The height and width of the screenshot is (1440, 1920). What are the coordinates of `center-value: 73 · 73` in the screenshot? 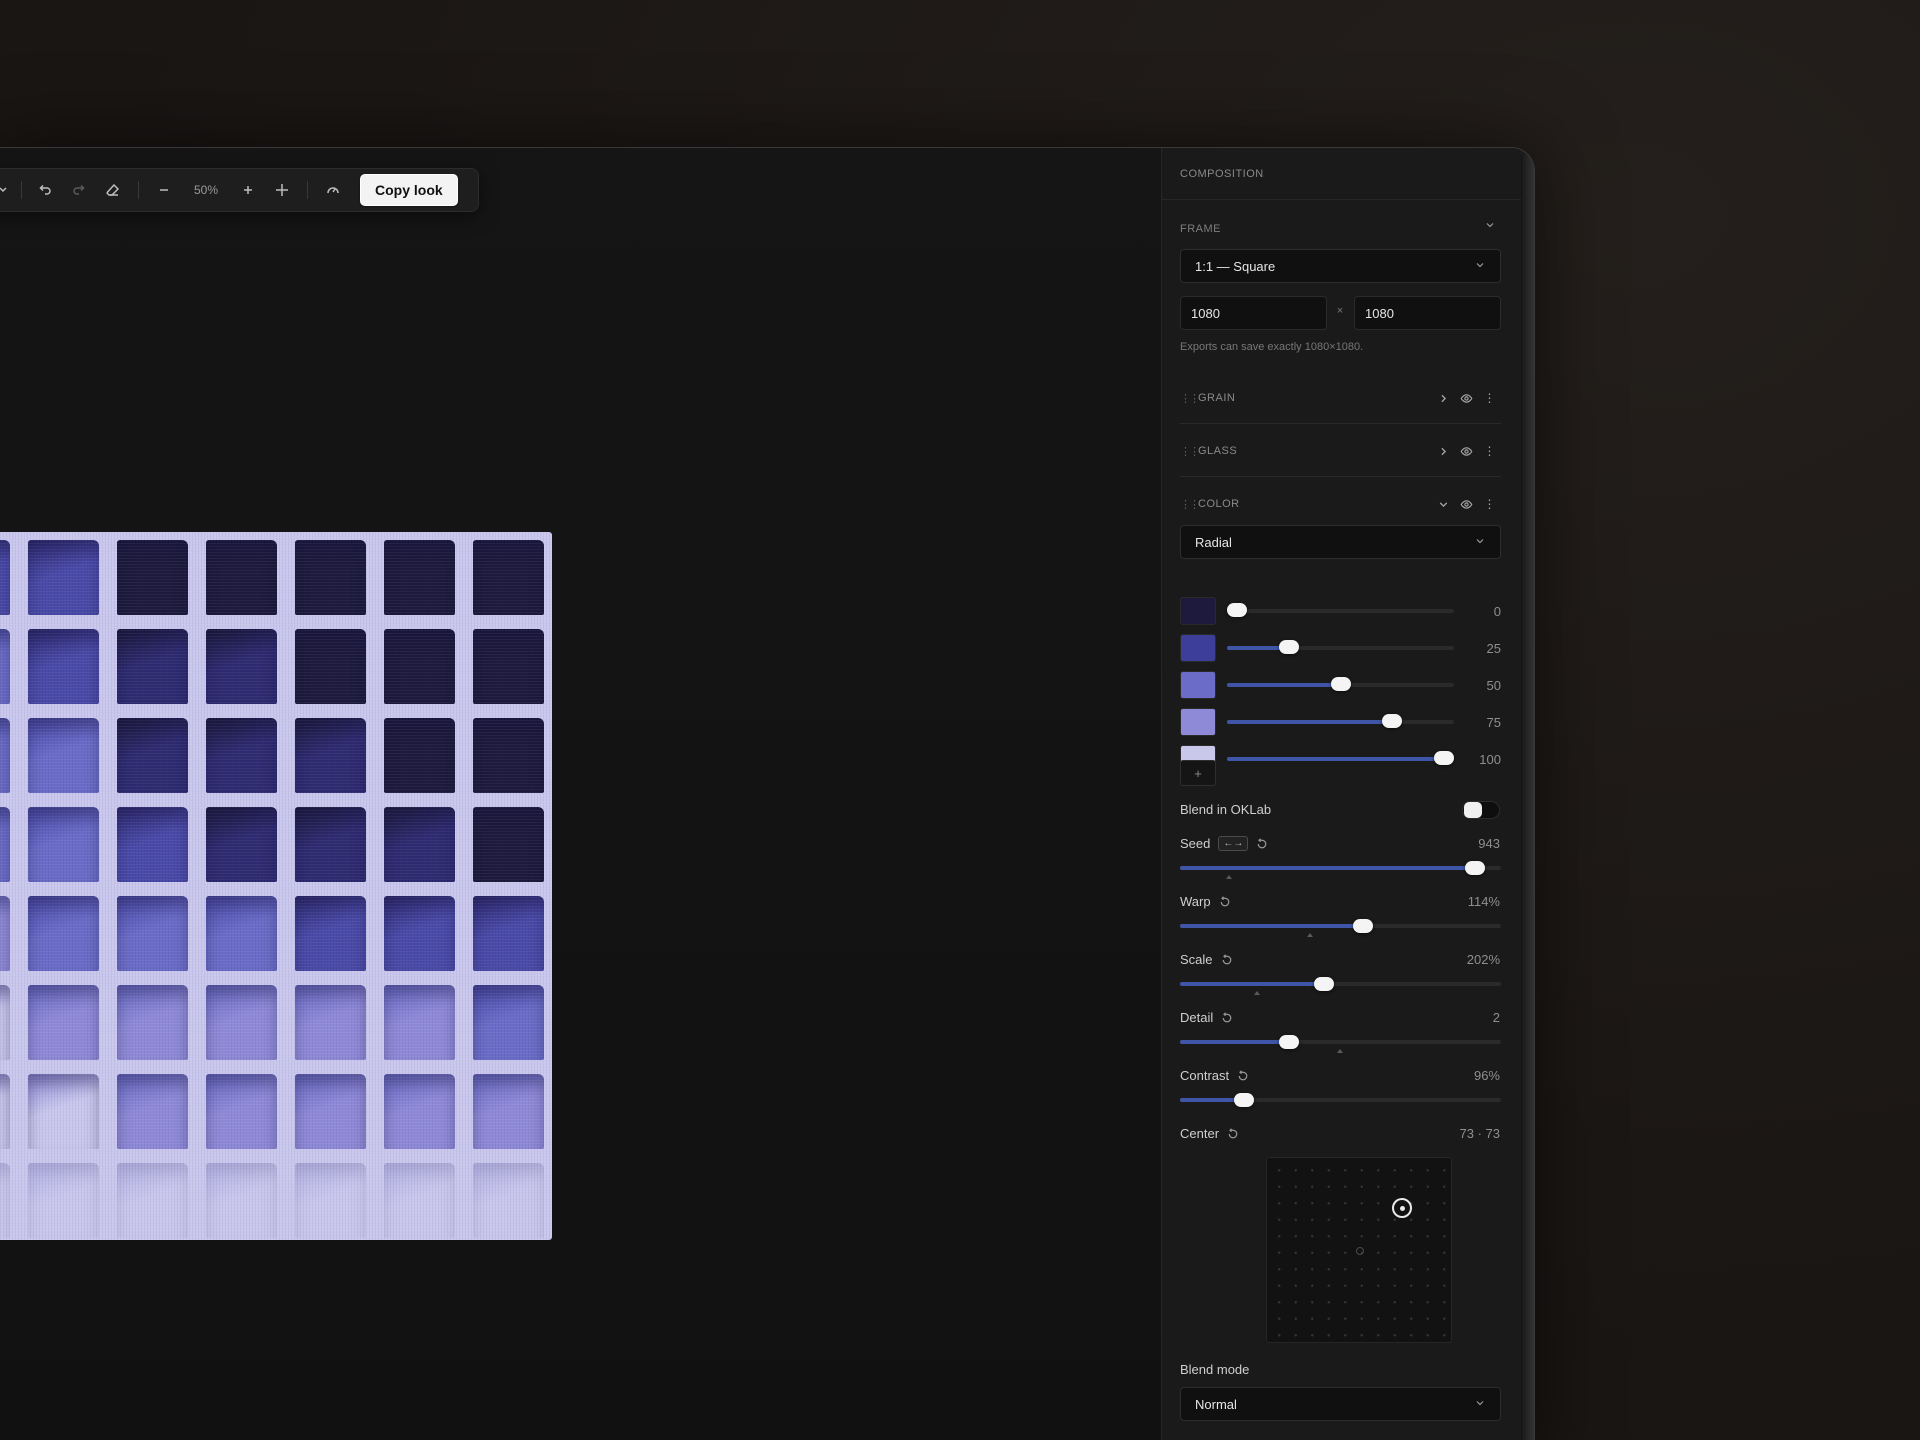 It's located at (1479, 1133).